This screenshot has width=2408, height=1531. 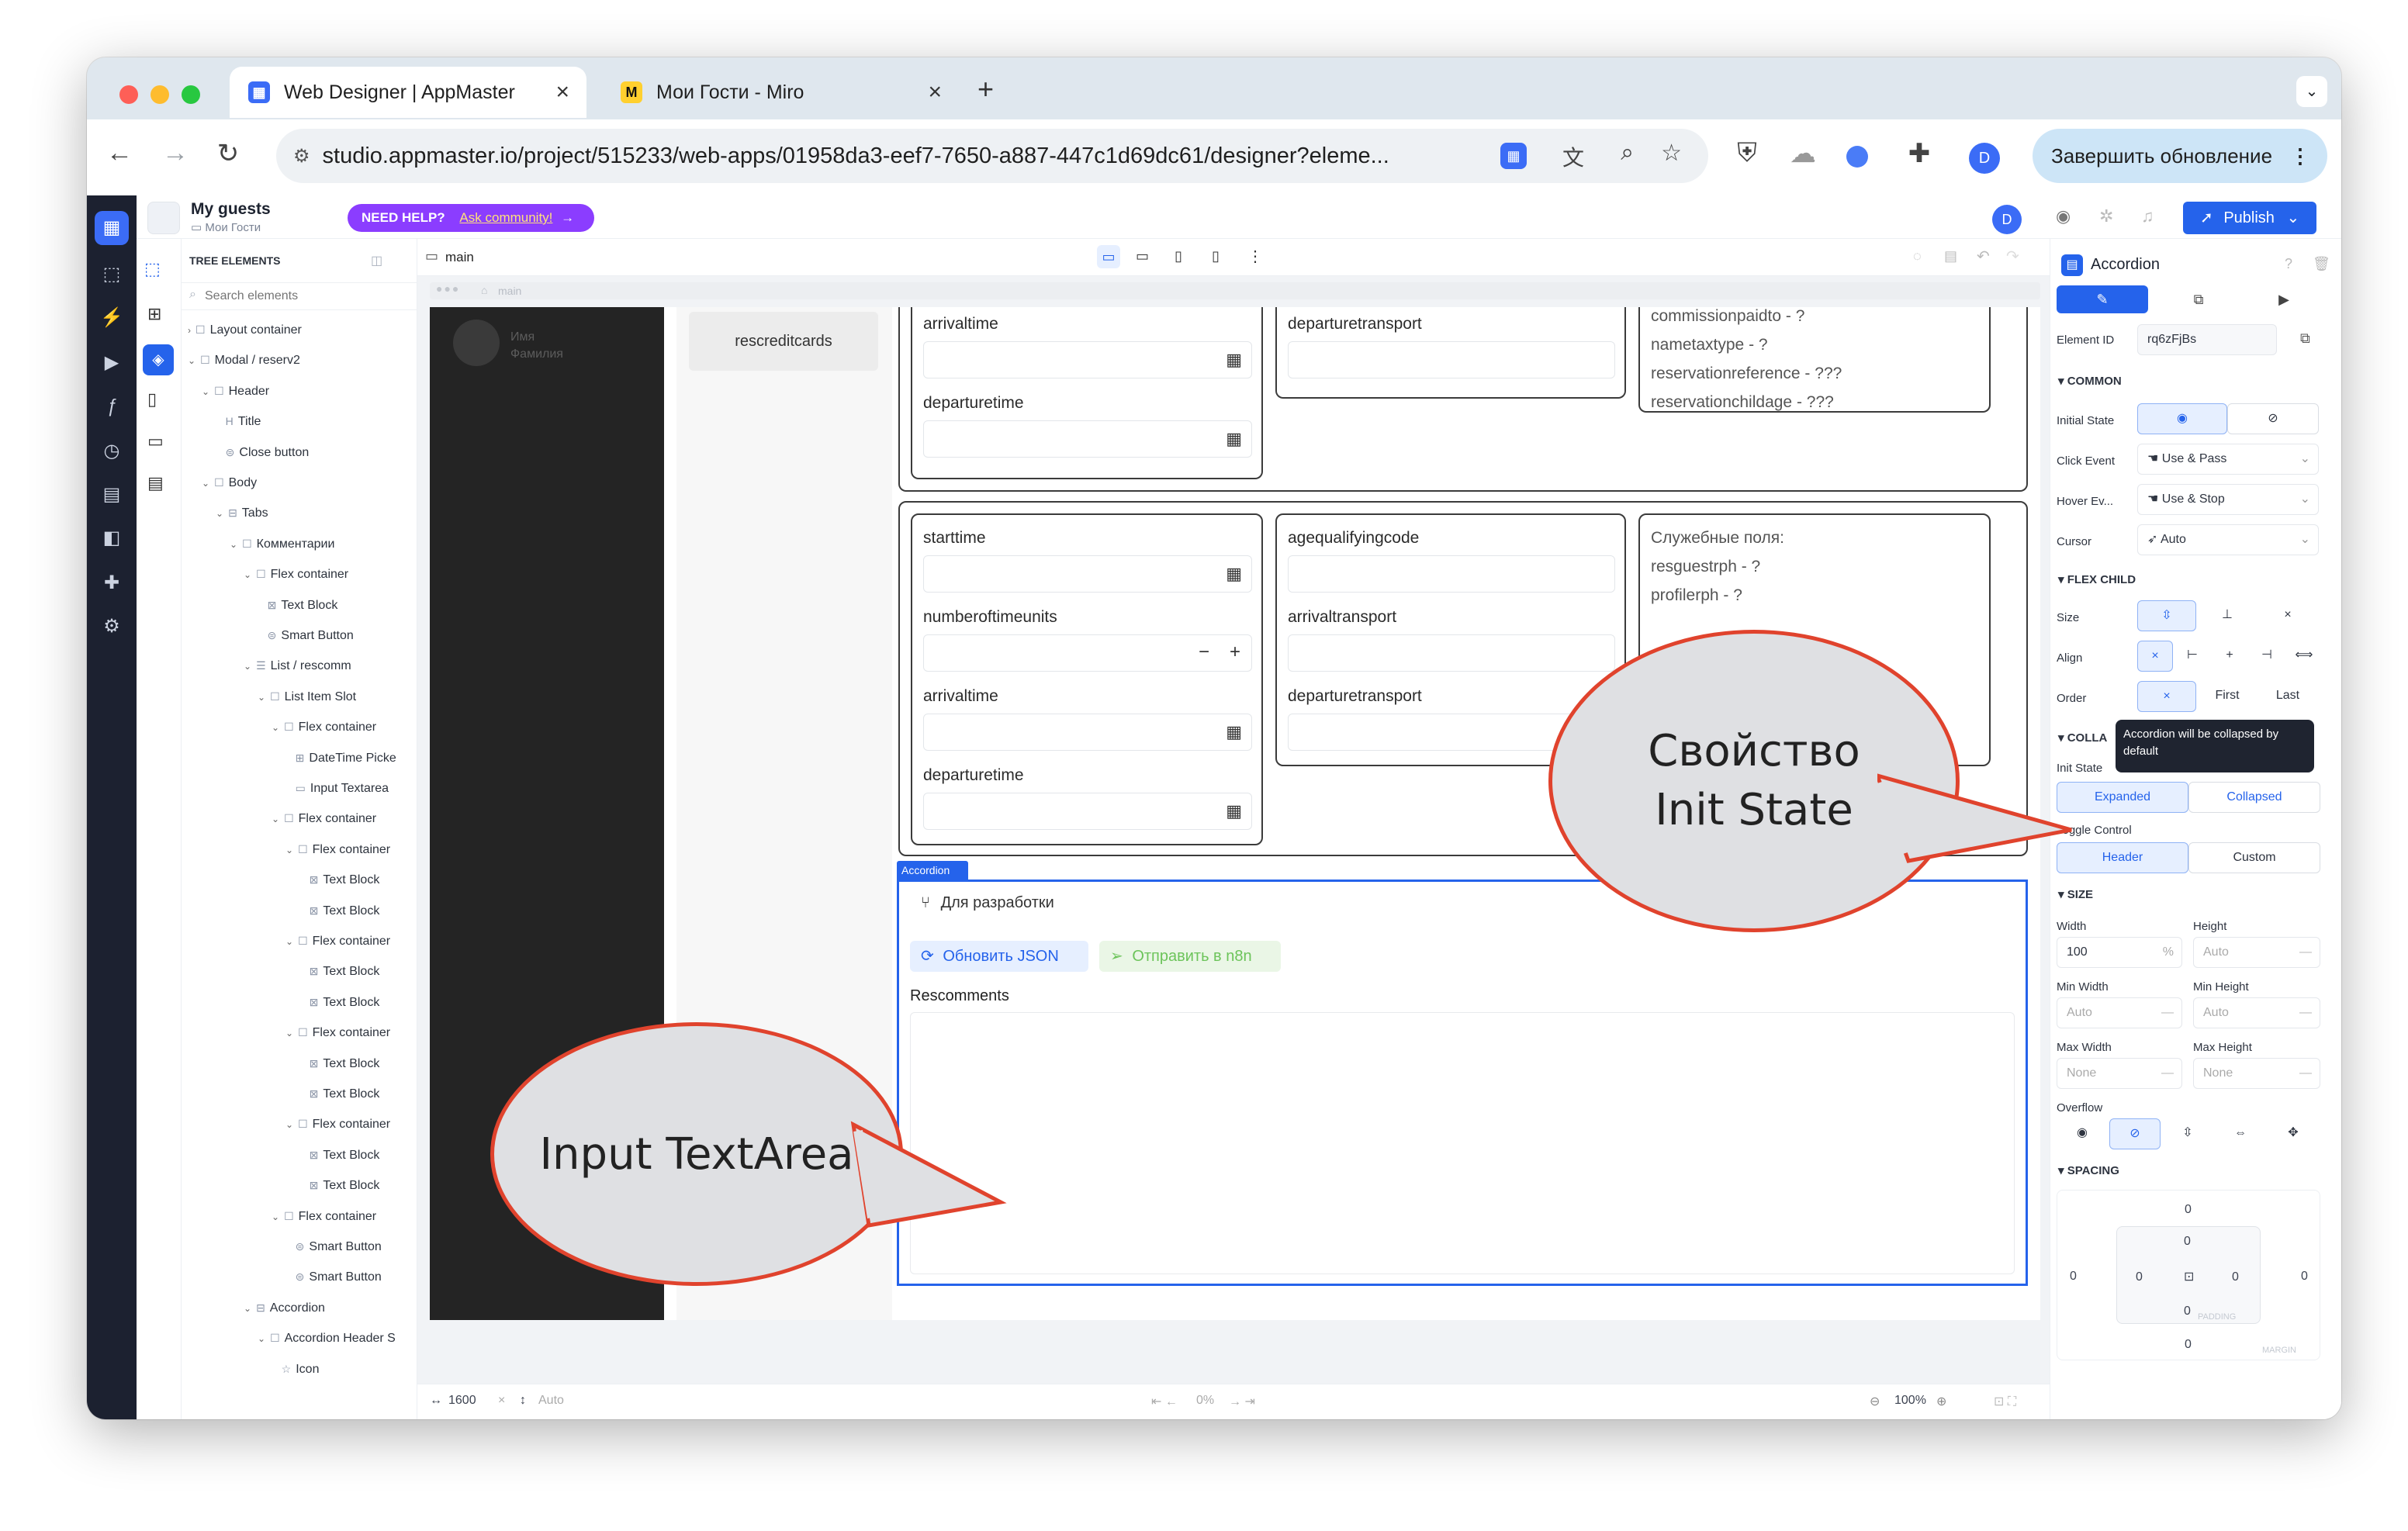 What do you see at coordinates (985, 89) in the screenshot?
I see `new-tab-icon: +` at bounding box center [985, 89].